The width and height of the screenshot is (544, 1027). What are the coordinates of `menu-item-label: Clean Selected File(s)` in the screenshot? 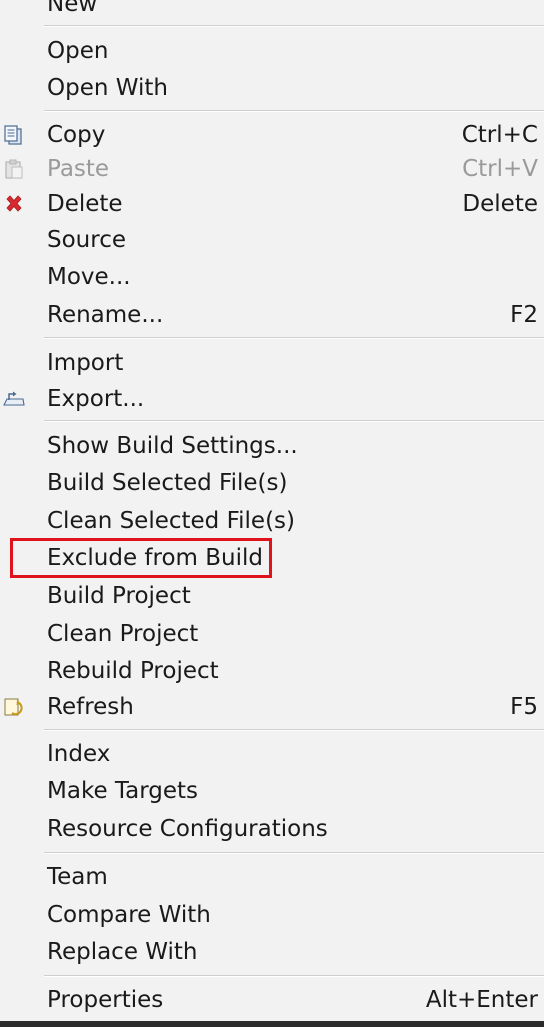 It's located at (171, 521).